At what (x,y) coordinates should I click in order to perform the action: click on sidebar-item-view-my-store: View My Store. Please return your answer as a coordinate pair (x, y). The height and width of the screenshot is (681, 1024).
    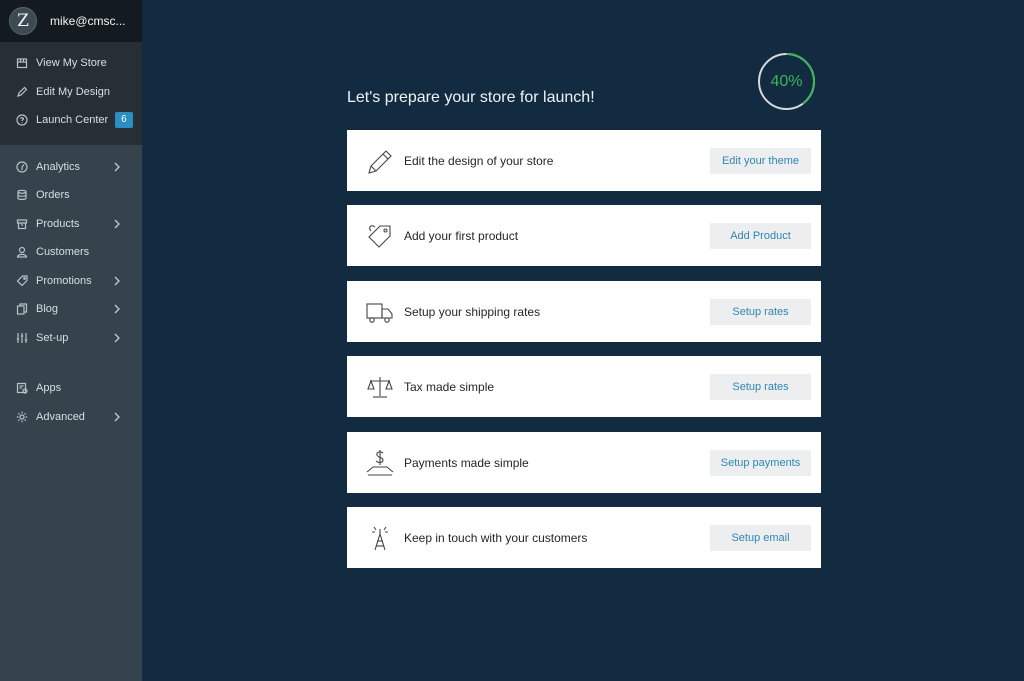
    Looking at the image, I should click on (71, 63).